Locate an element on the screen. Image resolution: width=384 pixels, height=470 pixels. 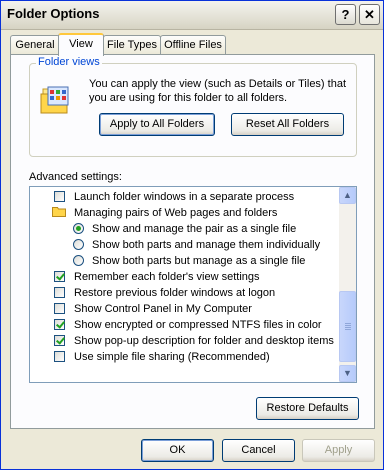
list-item-label: Remember each folder's view settings is located at coordinates (167, 277).